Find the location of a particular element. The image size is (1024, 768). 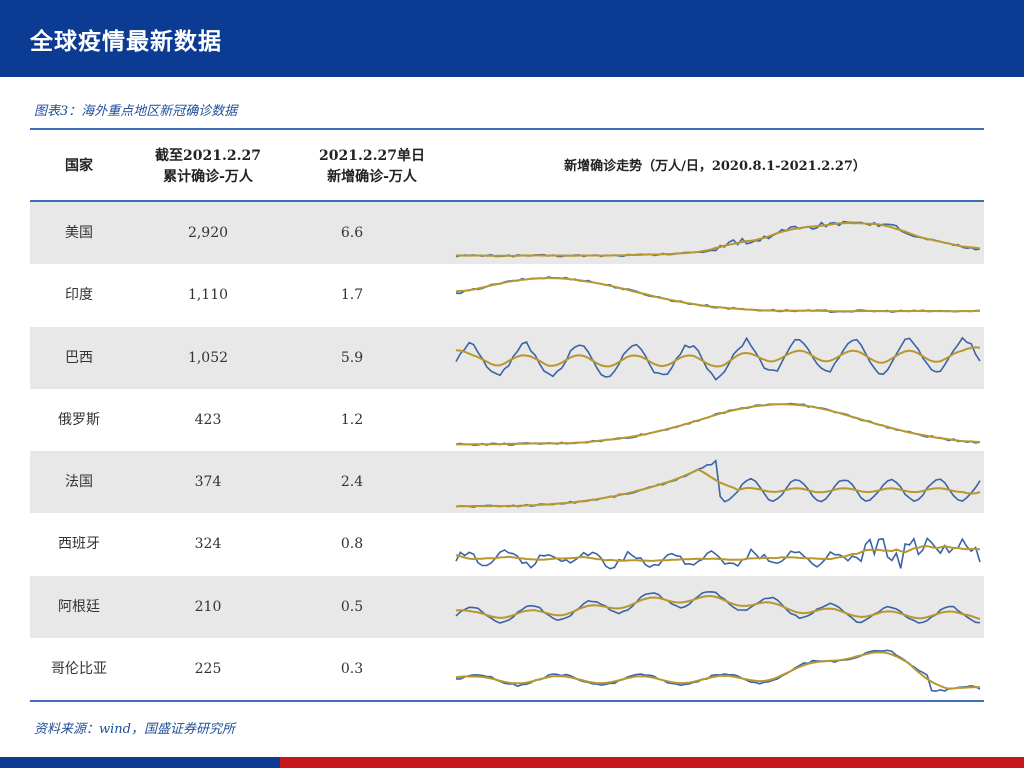

col-header-trend-text: 新增确诊走势（万人/日，2020.8.1-2021.2.27） is located at coordinates (715, 166).